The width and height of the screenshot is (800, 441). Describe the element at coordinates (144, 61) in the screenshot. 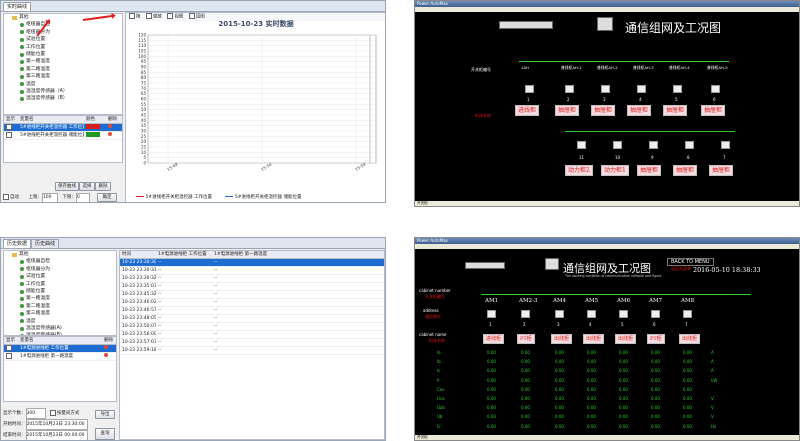

I see `y-tick-label: 95` at that location.